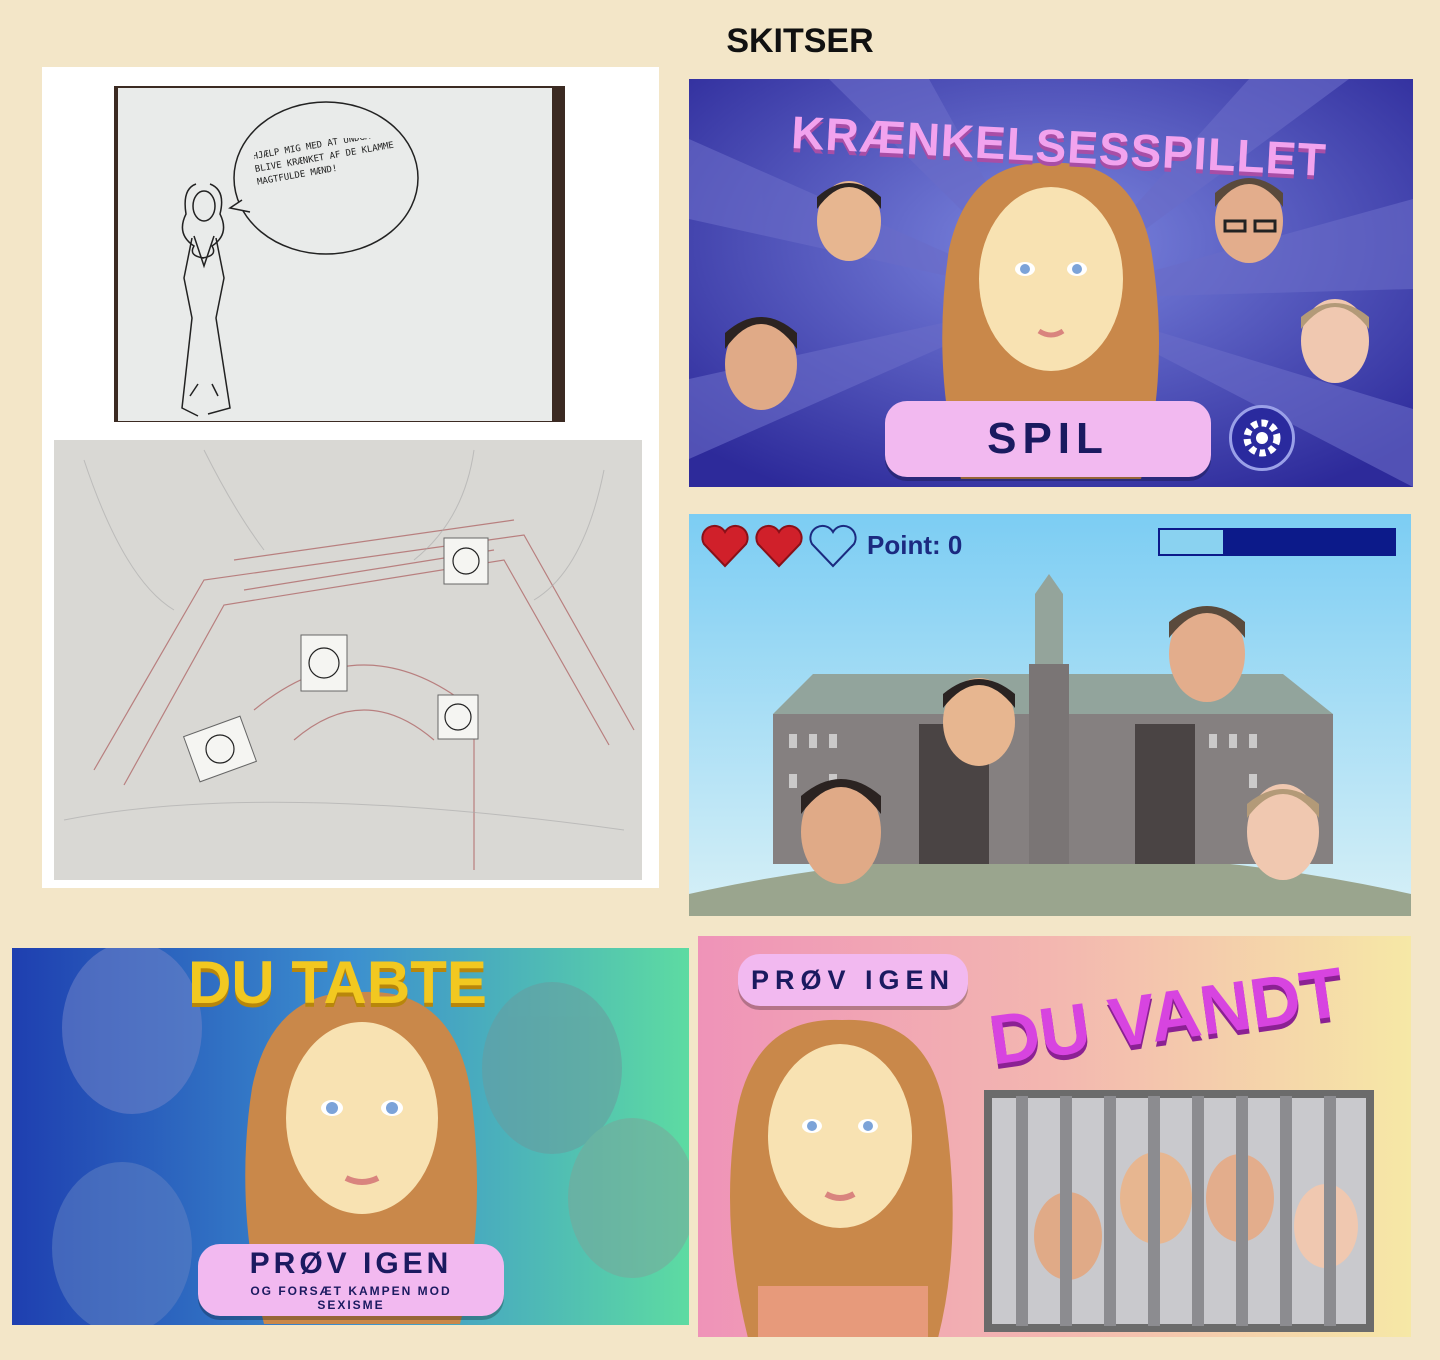  What do you see at coordinates (351, 1298) in the screenshot?
I see `retry-sublabel: OG FORSÆT KAMPEN MOD SEXISME` at bounding box center [351, 1298].